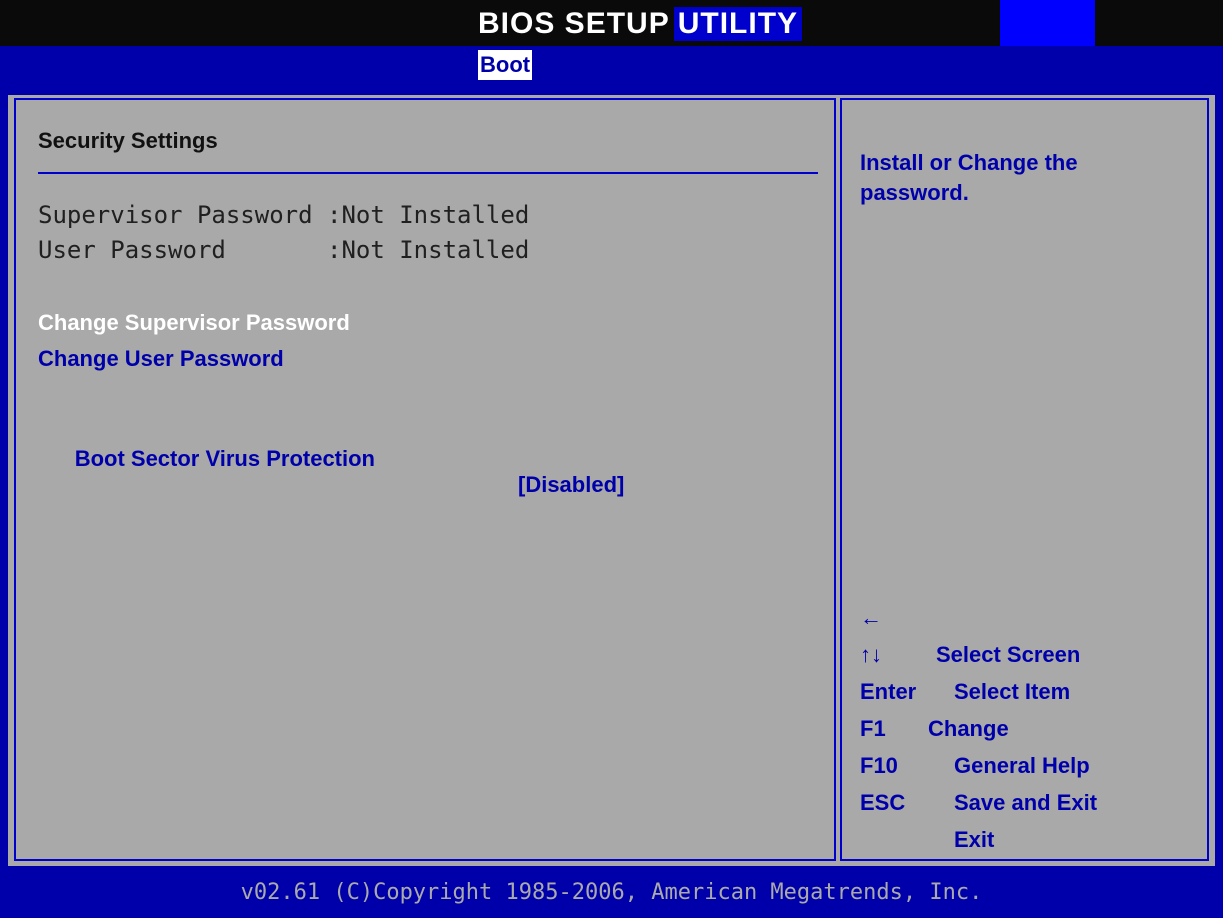  Describe the element at coordinates (974, 839) in the screenshot. I see `key-desc-exit: Exit` at that location.